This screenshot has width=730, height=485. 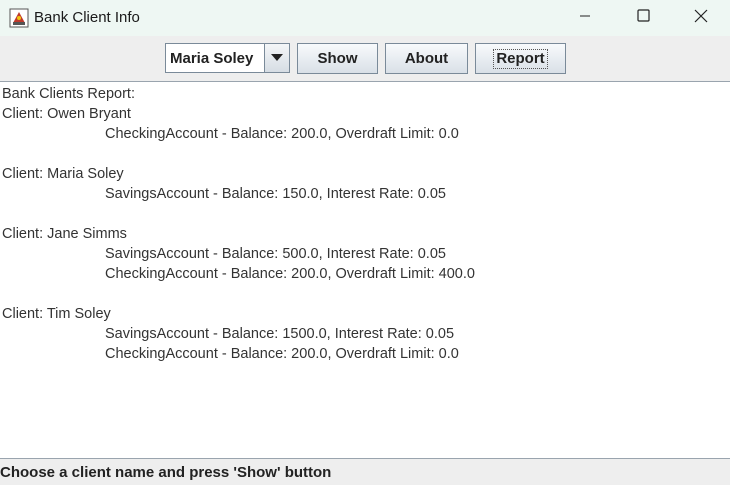 I want to click on app-icon, so click(x=19, y=18).